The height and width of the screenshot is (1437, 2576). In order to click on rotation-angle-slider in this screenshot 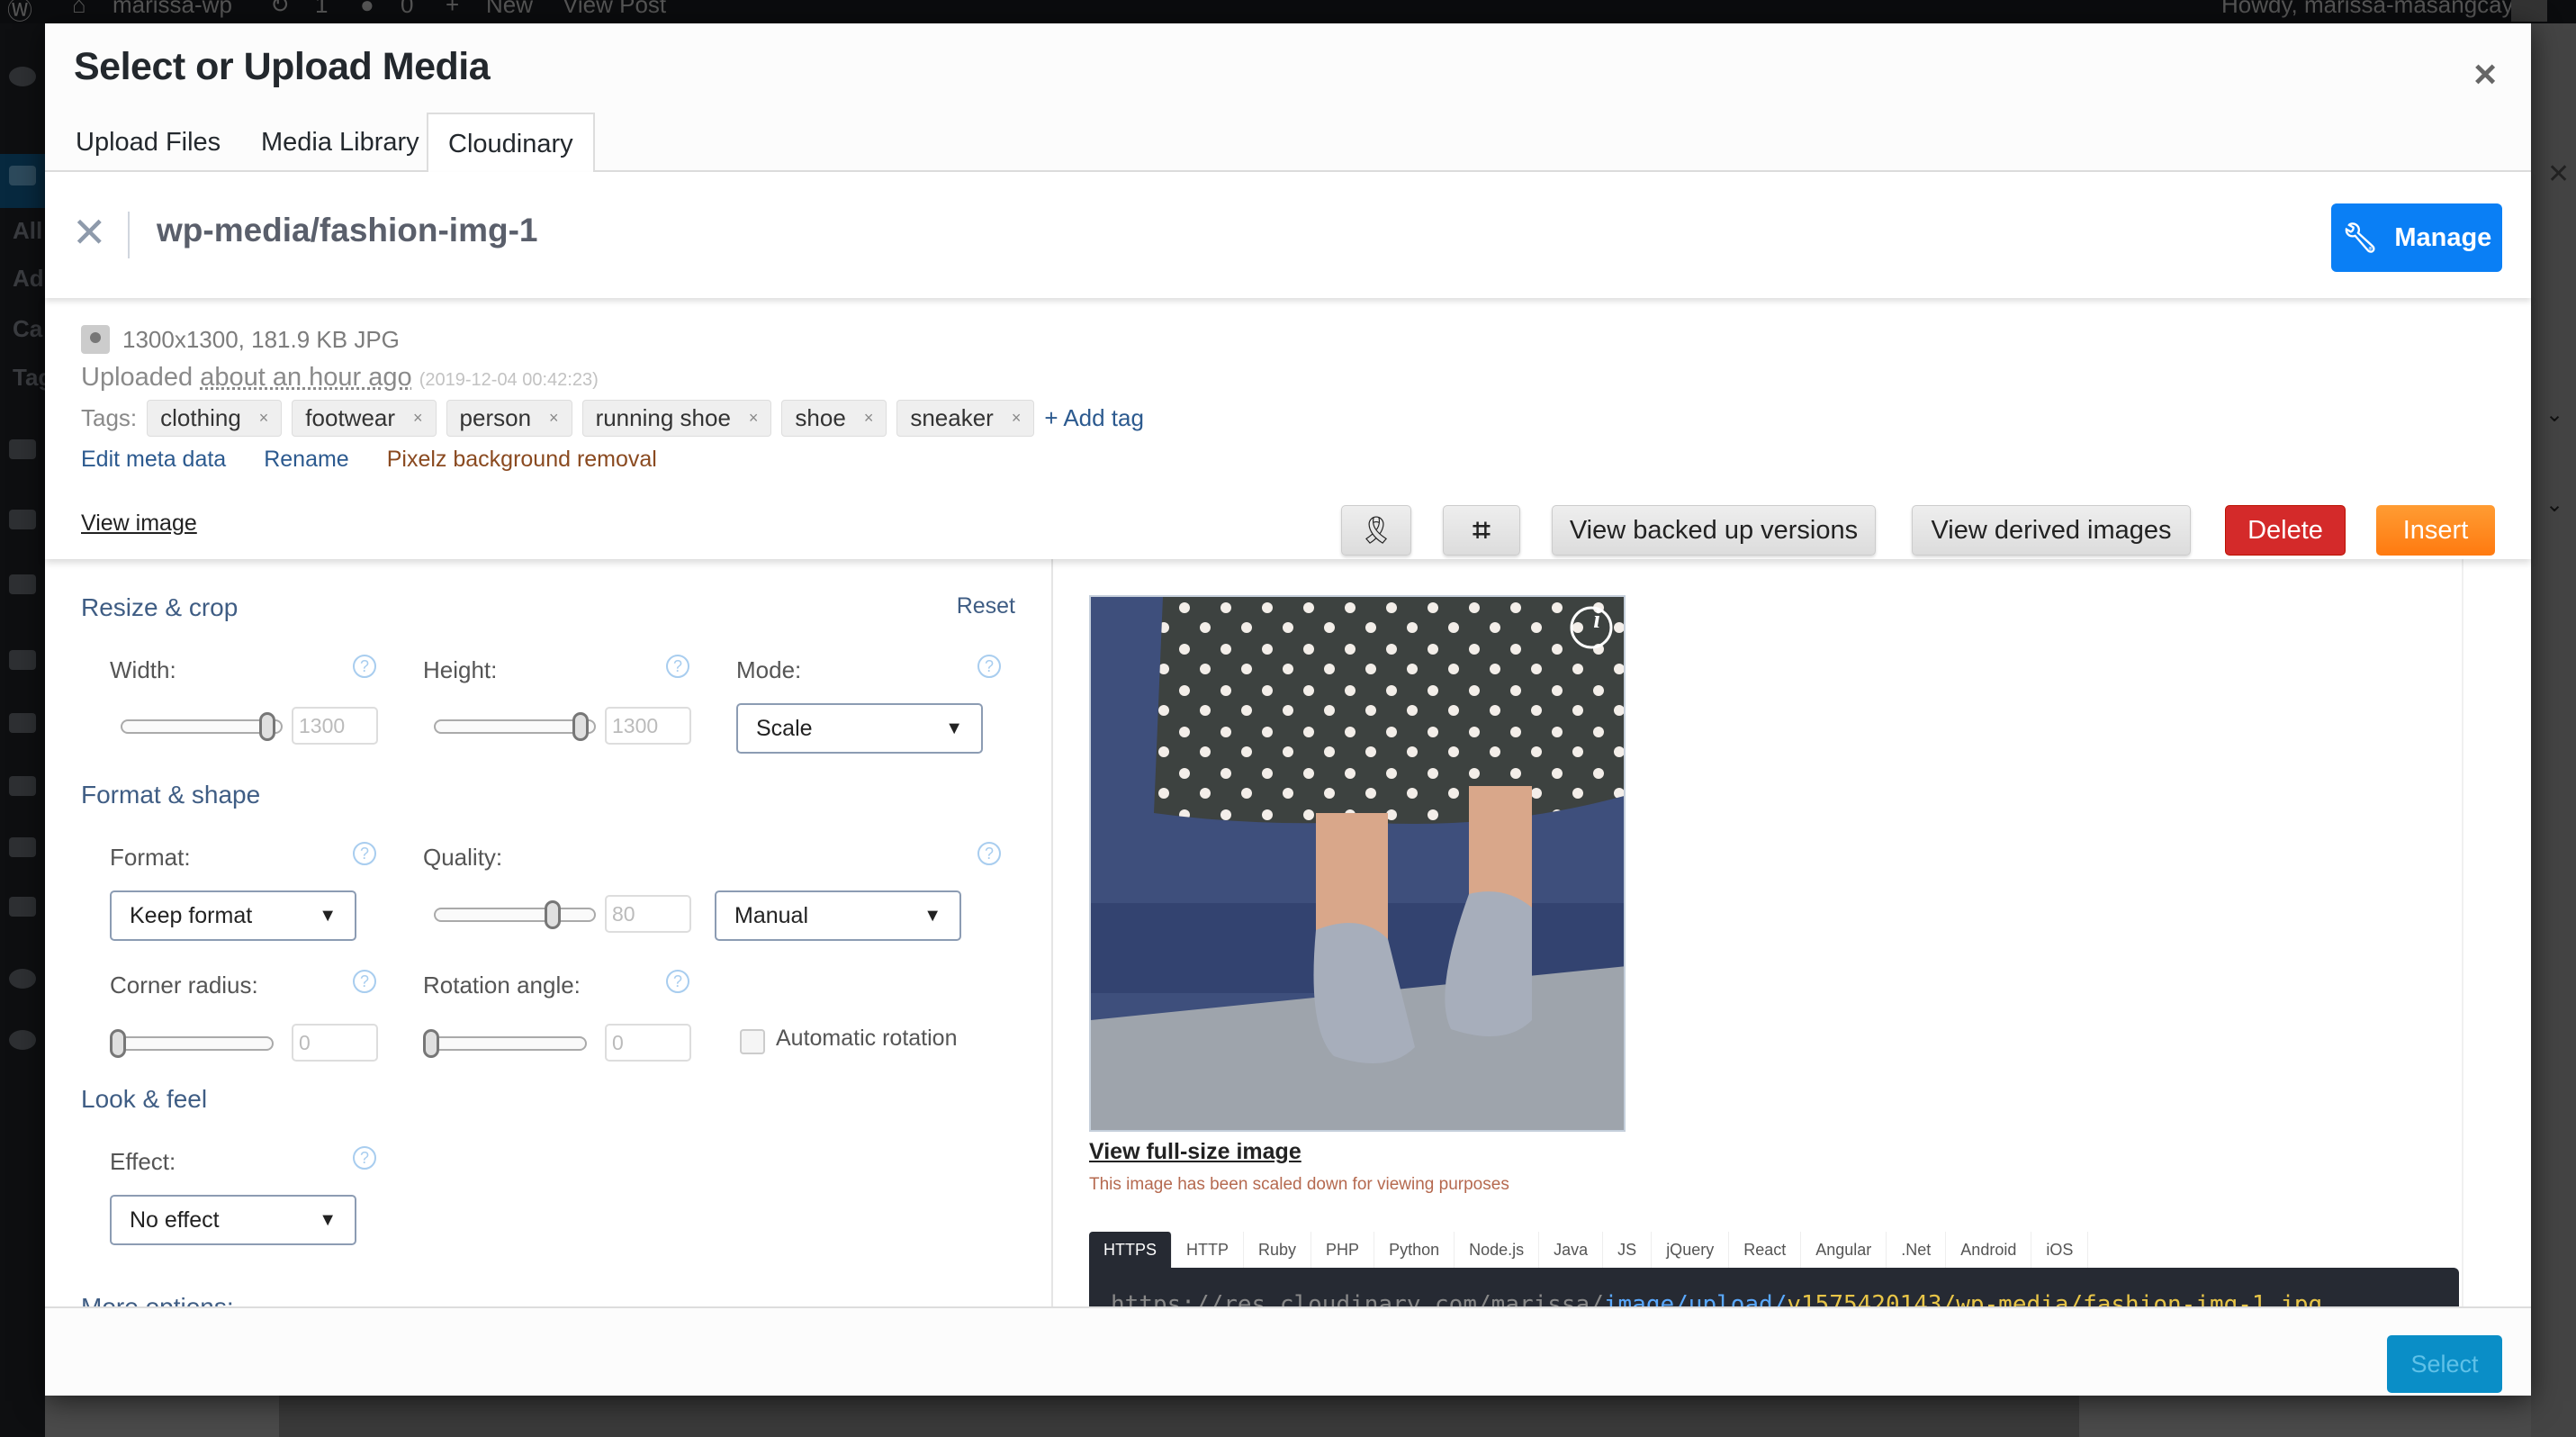, I will do `click(505, 1043)`.